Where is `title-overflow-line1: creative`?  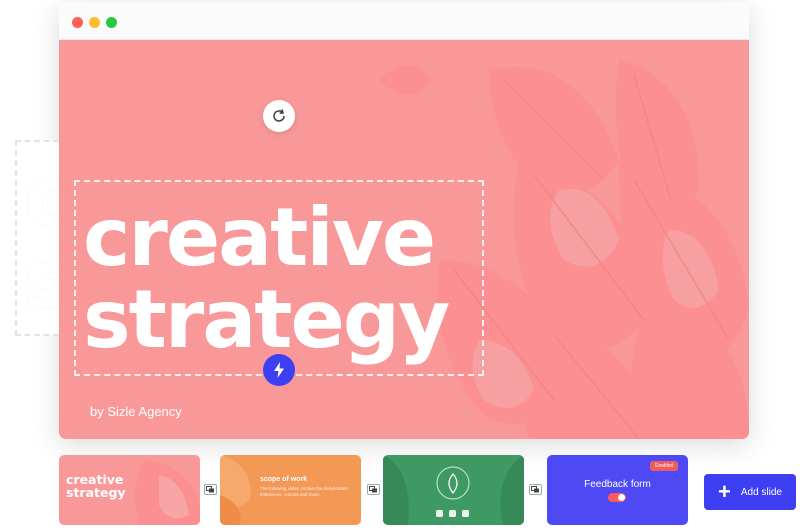 title-overflow-line1: creative is located at coordinates (41, 200).